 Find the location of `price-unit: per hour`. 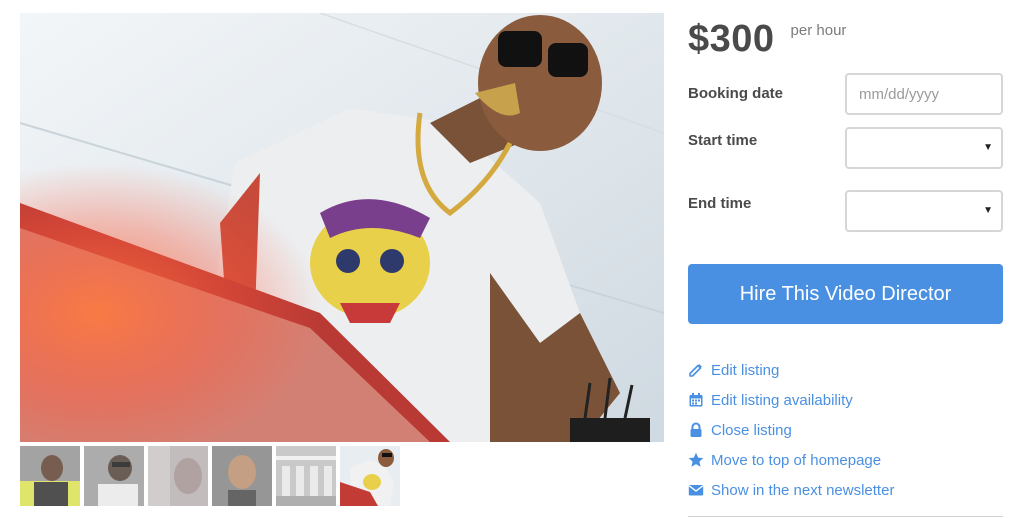

price-unit: per hour is located at coordinates (818, 30).